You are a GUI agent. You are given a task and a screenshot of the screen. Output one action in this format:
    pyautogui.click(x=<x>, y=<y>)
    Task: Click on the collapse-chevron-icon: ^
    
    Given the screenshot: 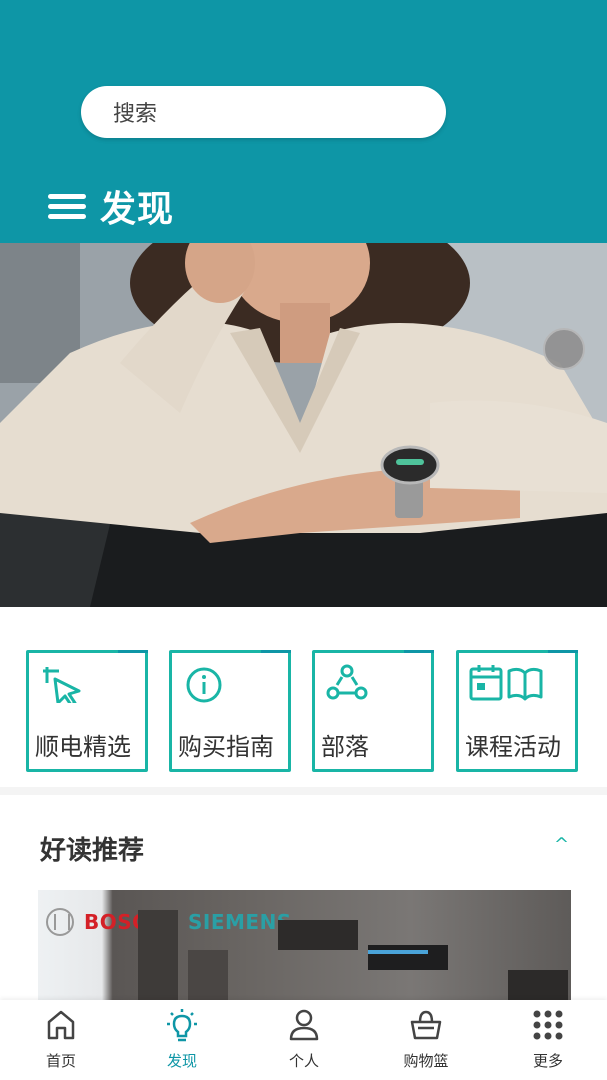 What is the action you would take?
    pyautogui.click(x=561, y=844)
    